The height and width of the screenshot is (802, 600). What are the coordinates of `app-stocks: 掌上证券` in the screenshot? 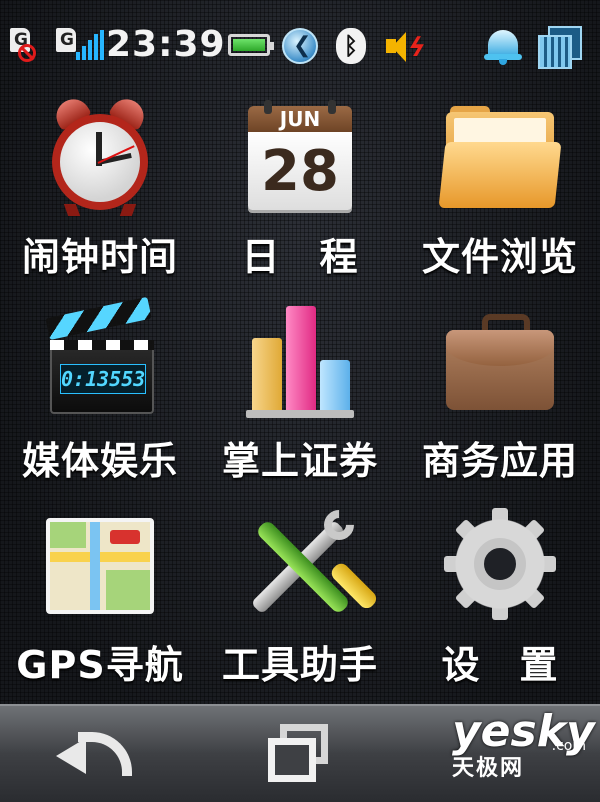 It's located at (300, 391).